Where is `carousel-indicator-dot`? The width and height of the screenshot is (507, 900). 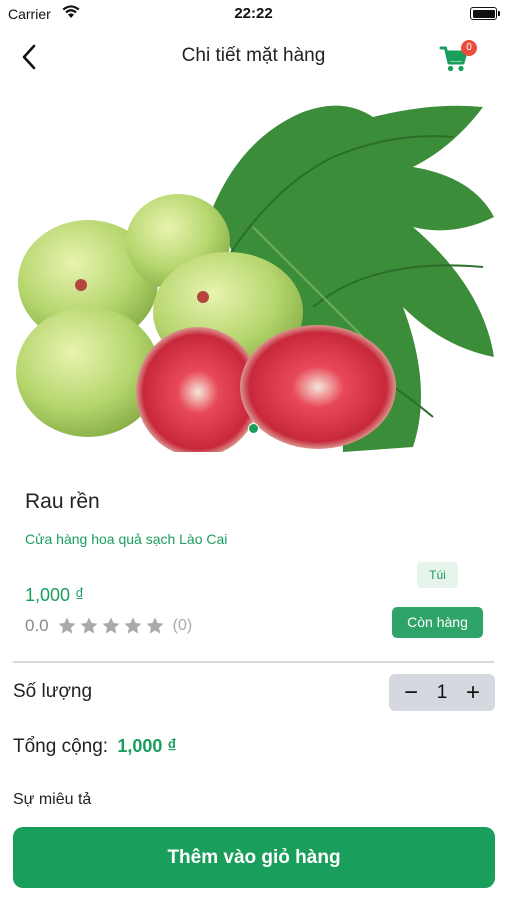 carousel-indicator-dot is located at coordinates (253, 428).